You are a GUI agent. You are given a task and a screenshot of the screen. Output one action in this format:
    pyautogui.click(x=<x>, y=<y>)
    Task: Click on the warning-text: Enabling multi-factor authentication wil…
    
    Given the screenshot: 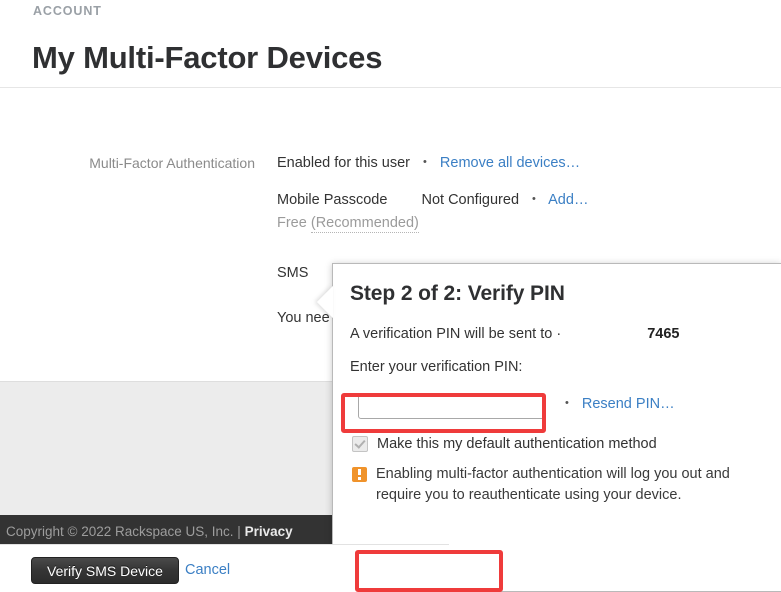 What is the action you would take?
    pyautogui.click(x=553, y=485)
    